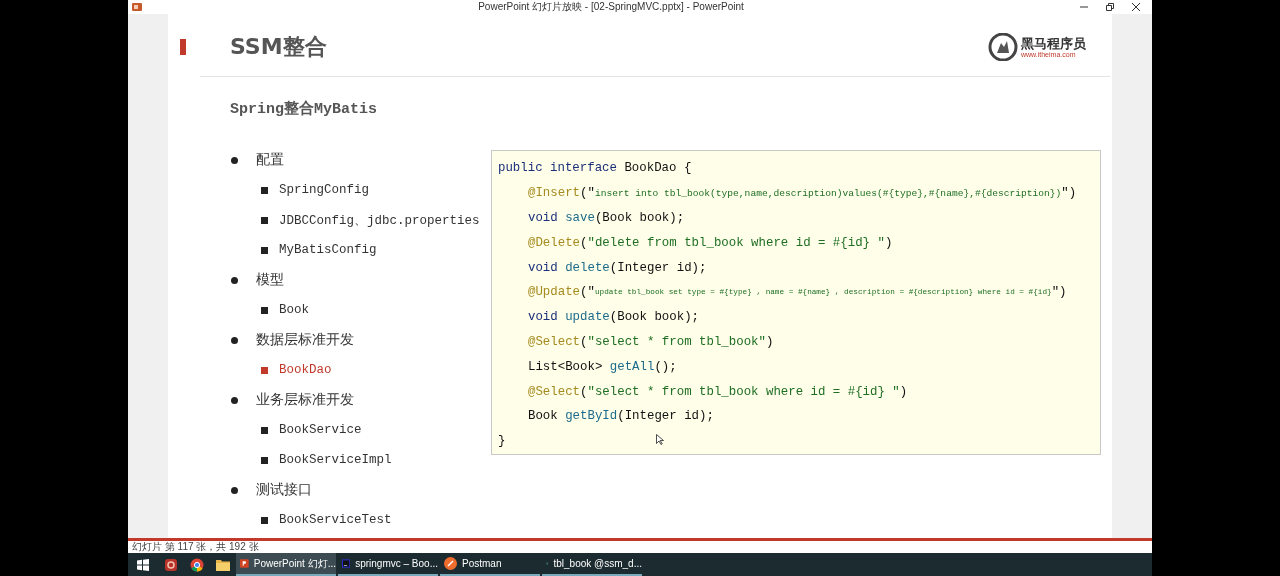 This screenshot has width=1280, height=576. What do you see at coordinates (490, 564) in the screenshot?
I see `taskbar-button: Postman` at bounding box center [490, 564].